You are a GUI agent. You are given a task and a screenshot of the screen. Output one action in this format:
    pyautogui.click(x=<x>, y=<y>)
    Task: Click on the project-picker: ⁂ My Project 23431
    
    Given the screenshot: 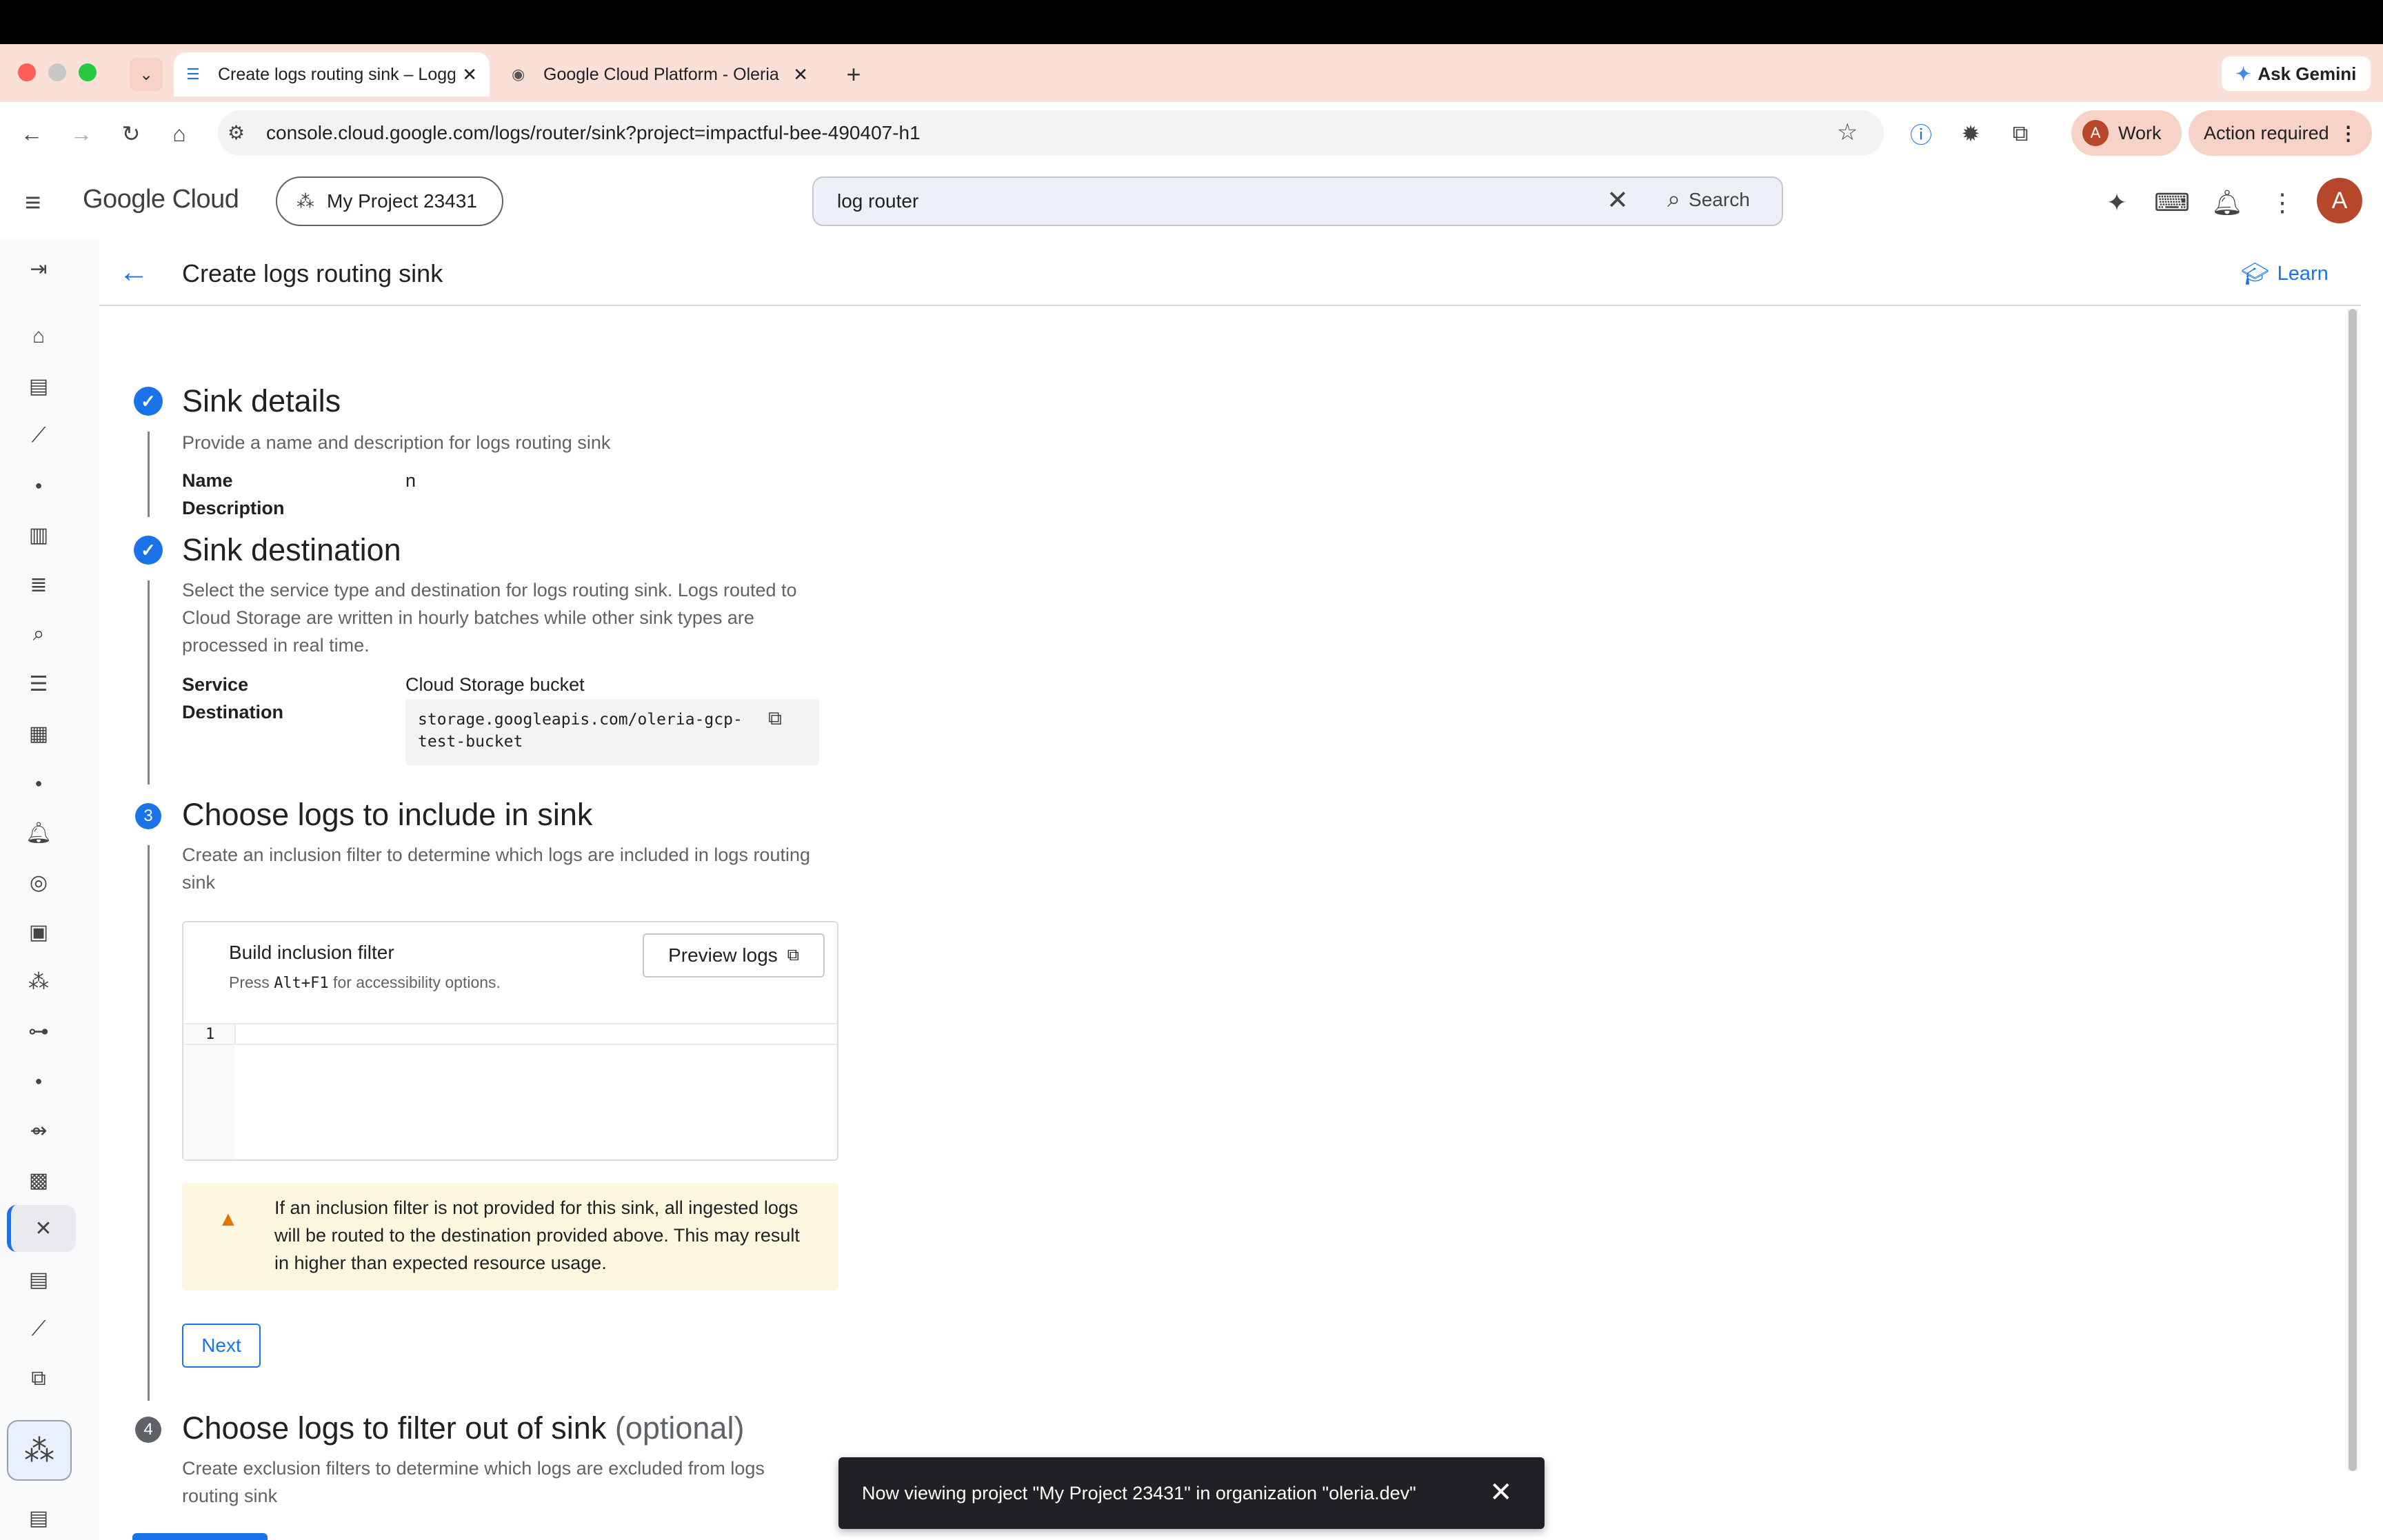 What is the action you would take?
    pyautogui.click(x=389, y=201)
    